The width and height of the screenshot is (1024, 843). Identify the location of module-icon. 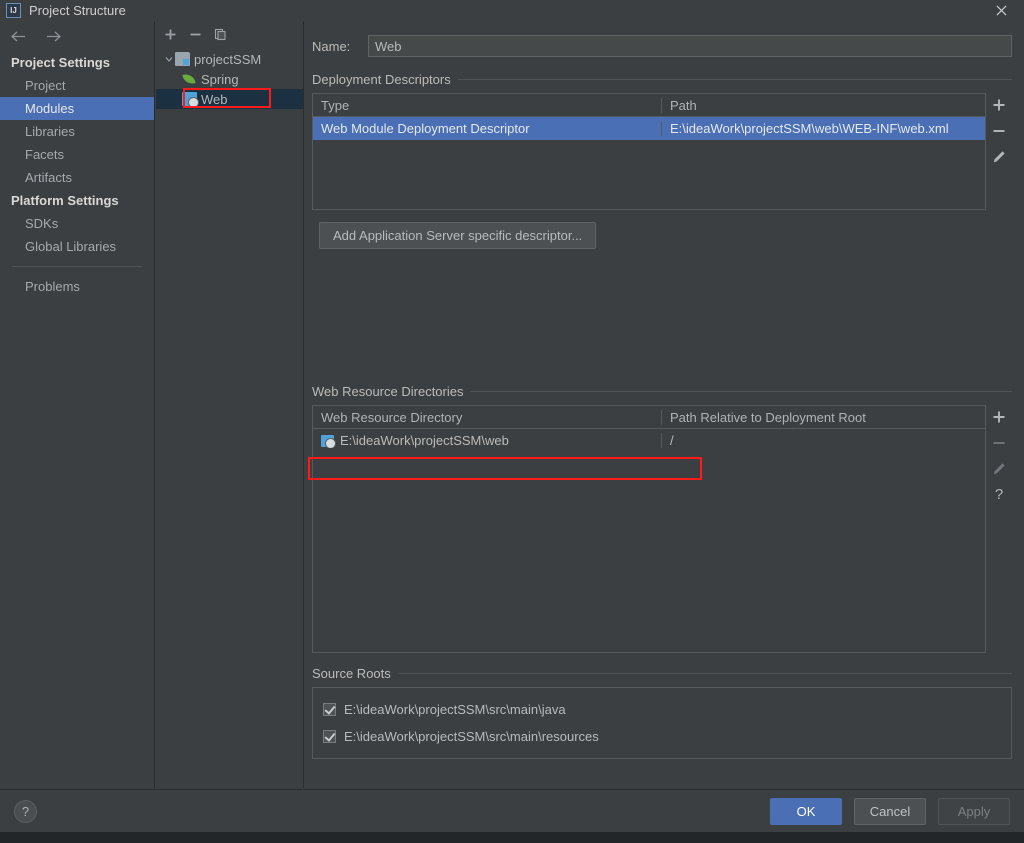
(182, 59).